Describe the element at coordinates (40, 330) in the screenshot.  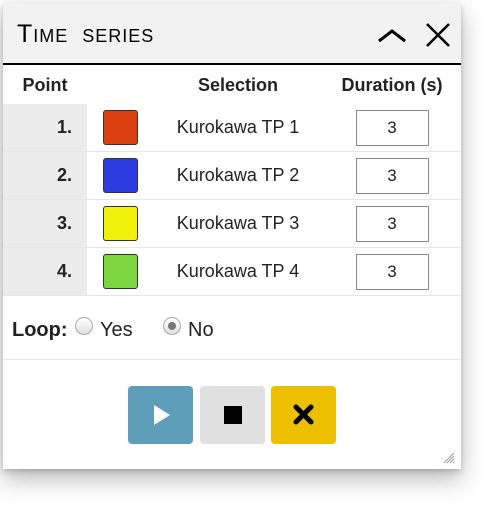
I see `loop-label: Loop:` at that location.